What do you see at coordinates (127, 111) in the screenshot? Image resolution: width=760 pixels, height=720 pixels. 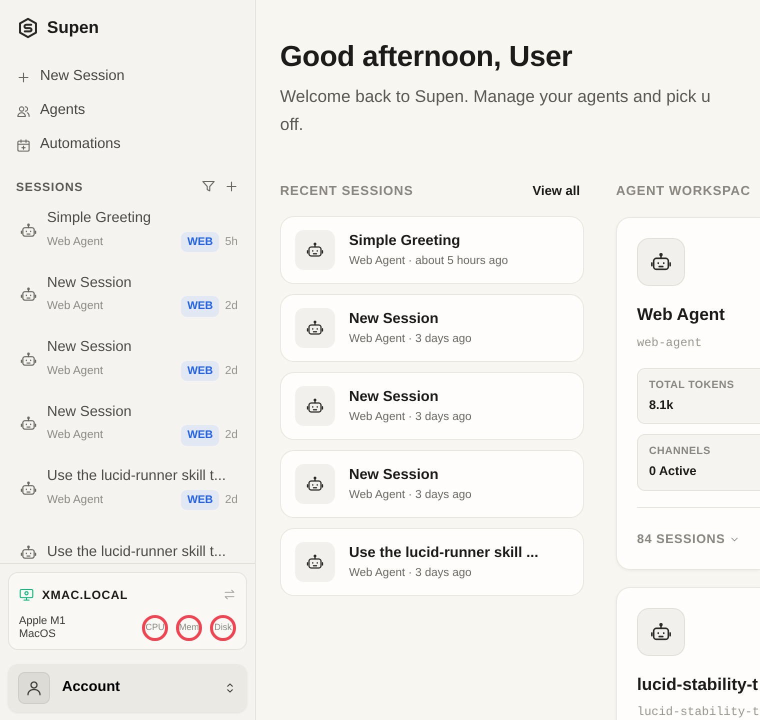 I see `nav-item: Agents` at bounding box center [127, 111].